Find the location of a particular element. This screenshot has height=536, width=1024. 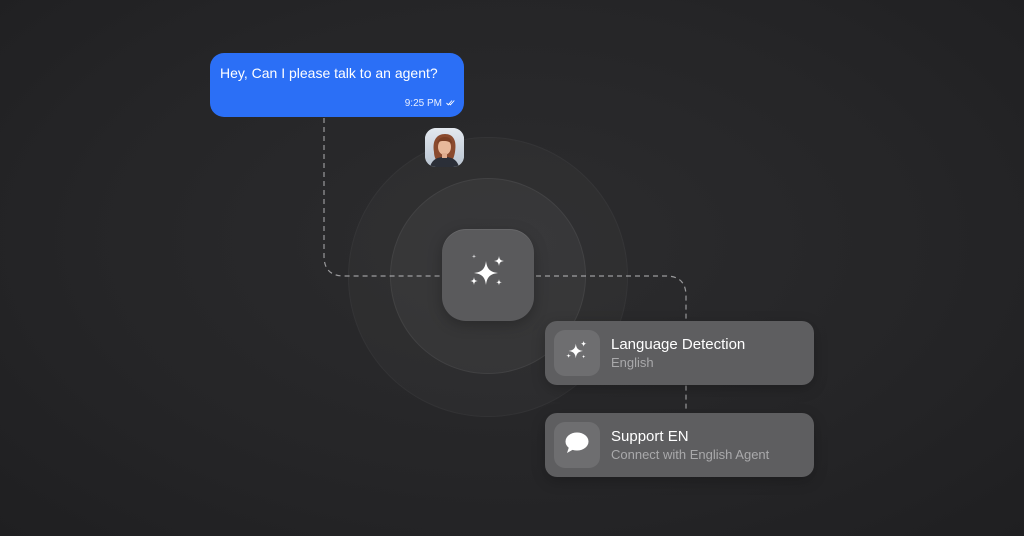

card-title: Language Detection is located at coordinates (678, 344).